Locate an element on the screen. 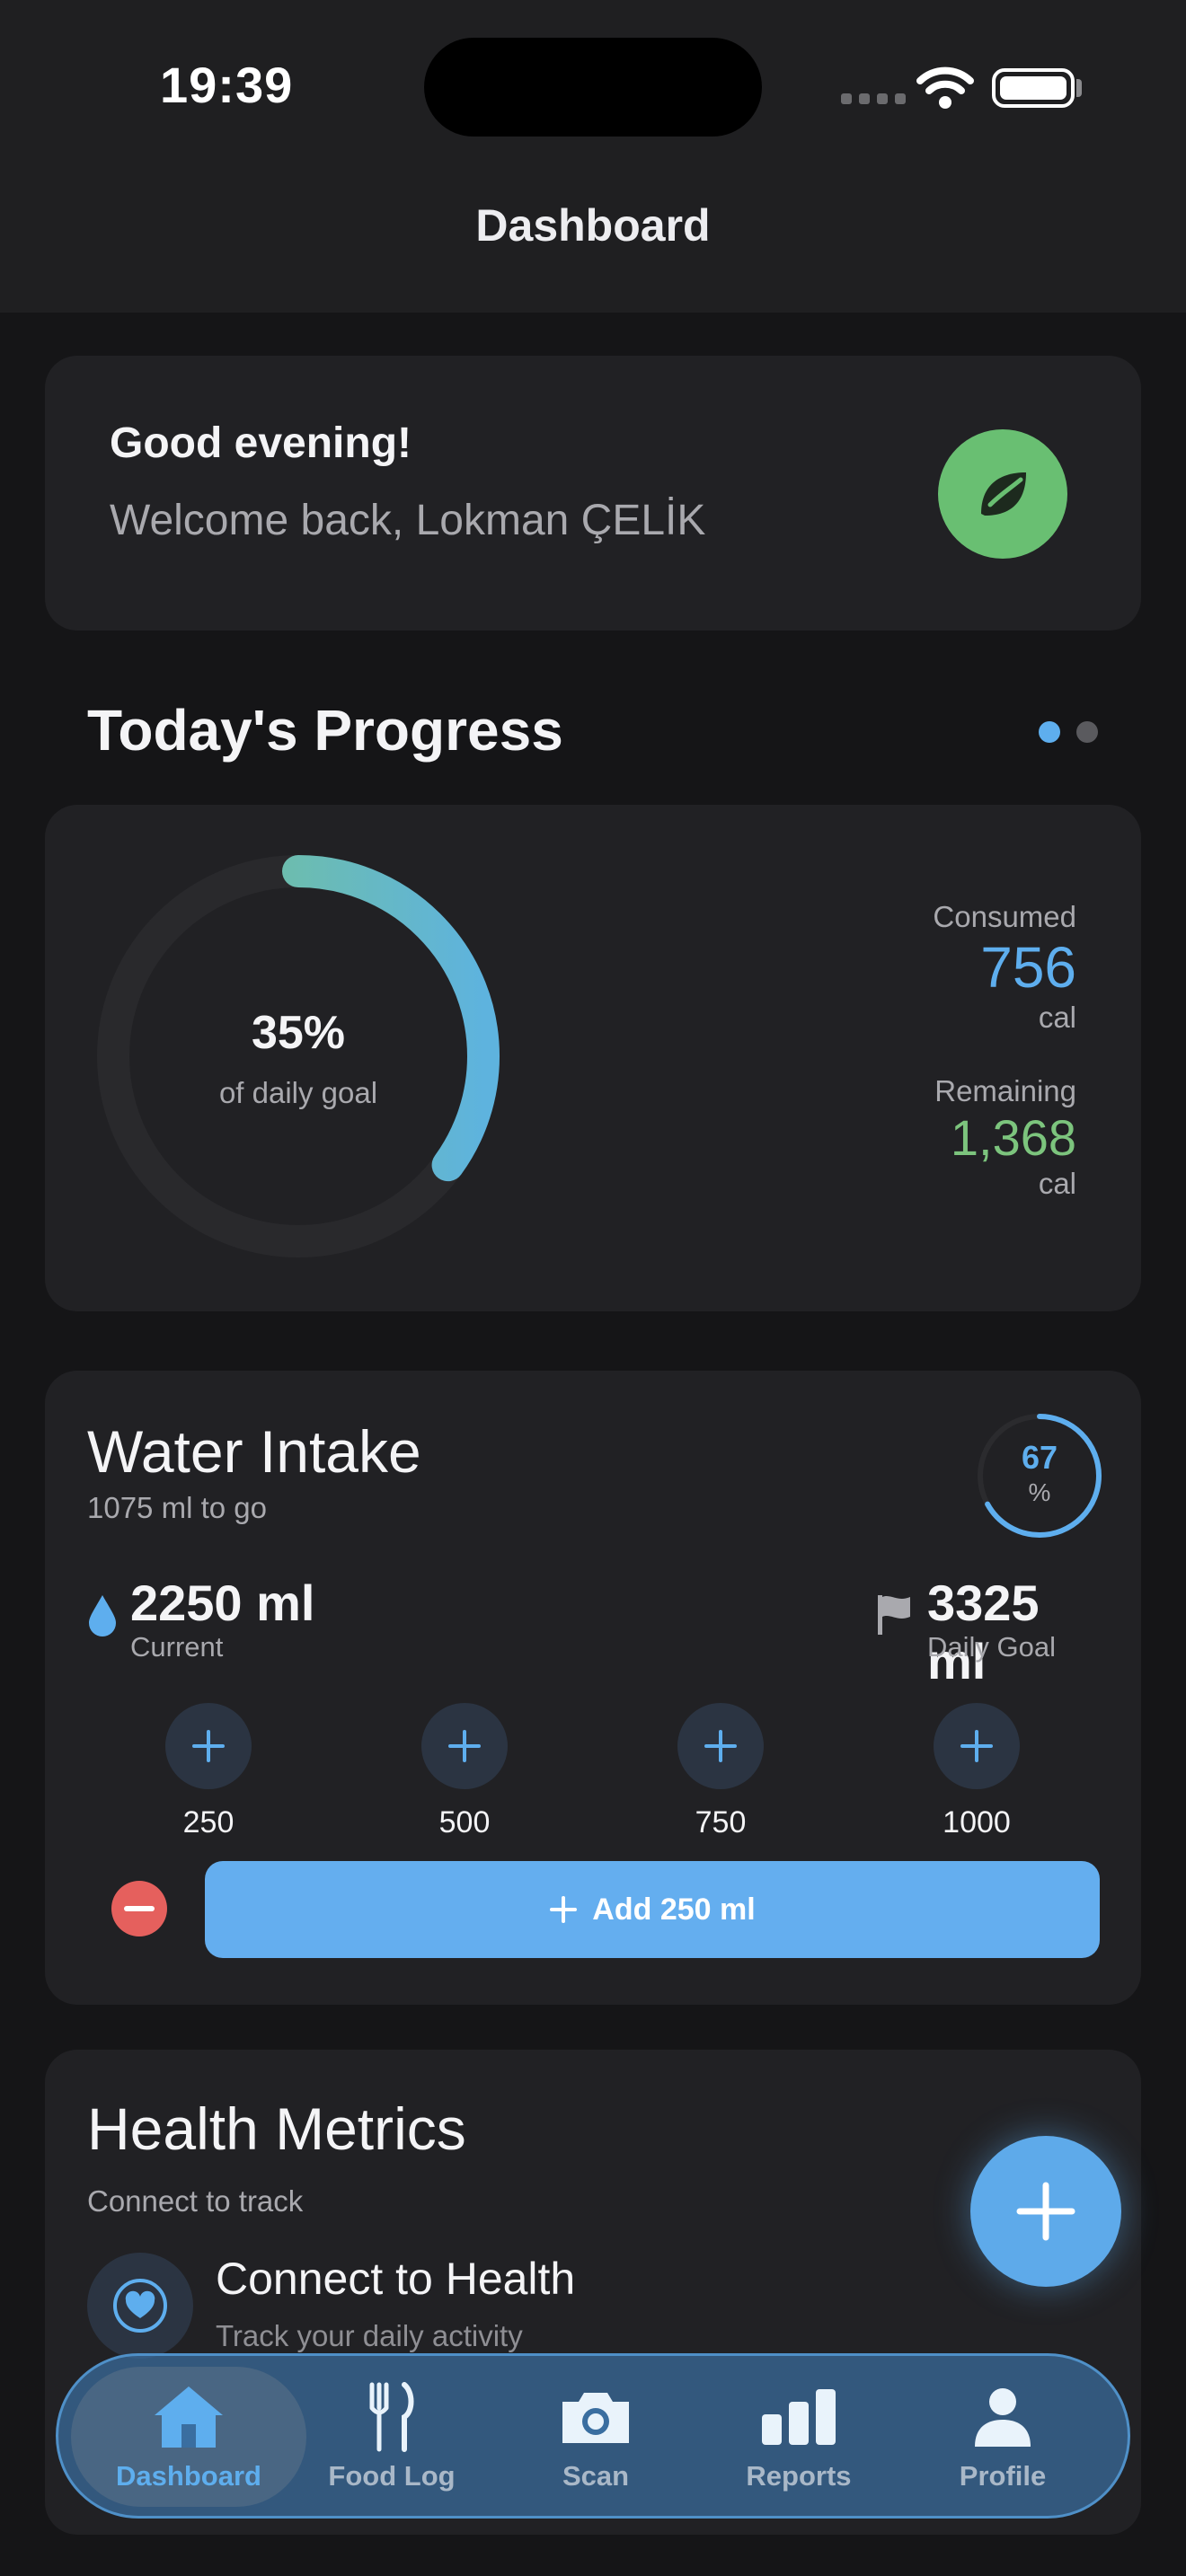 Image resolution: width=1186 pixels, height=2576 pixels. status-time: 19:39 is located at coordinates (227, 85).